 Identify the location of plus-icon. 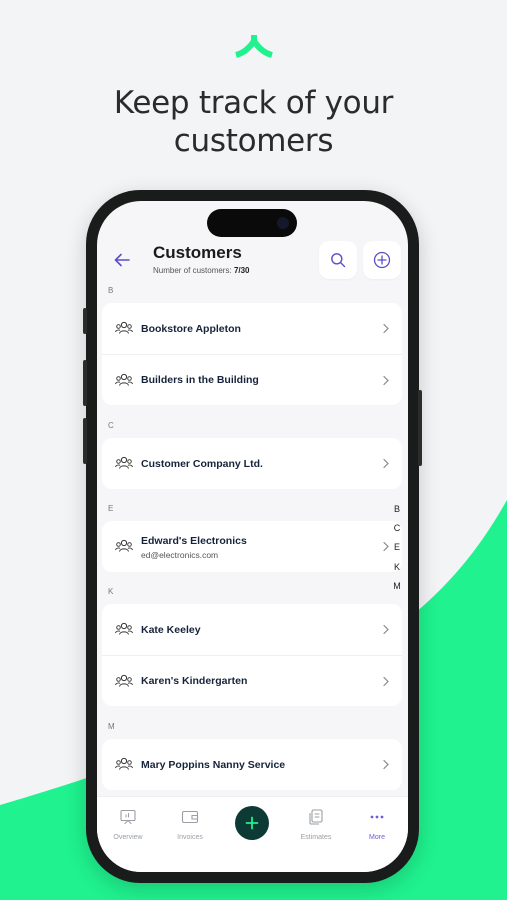
(252, 823).